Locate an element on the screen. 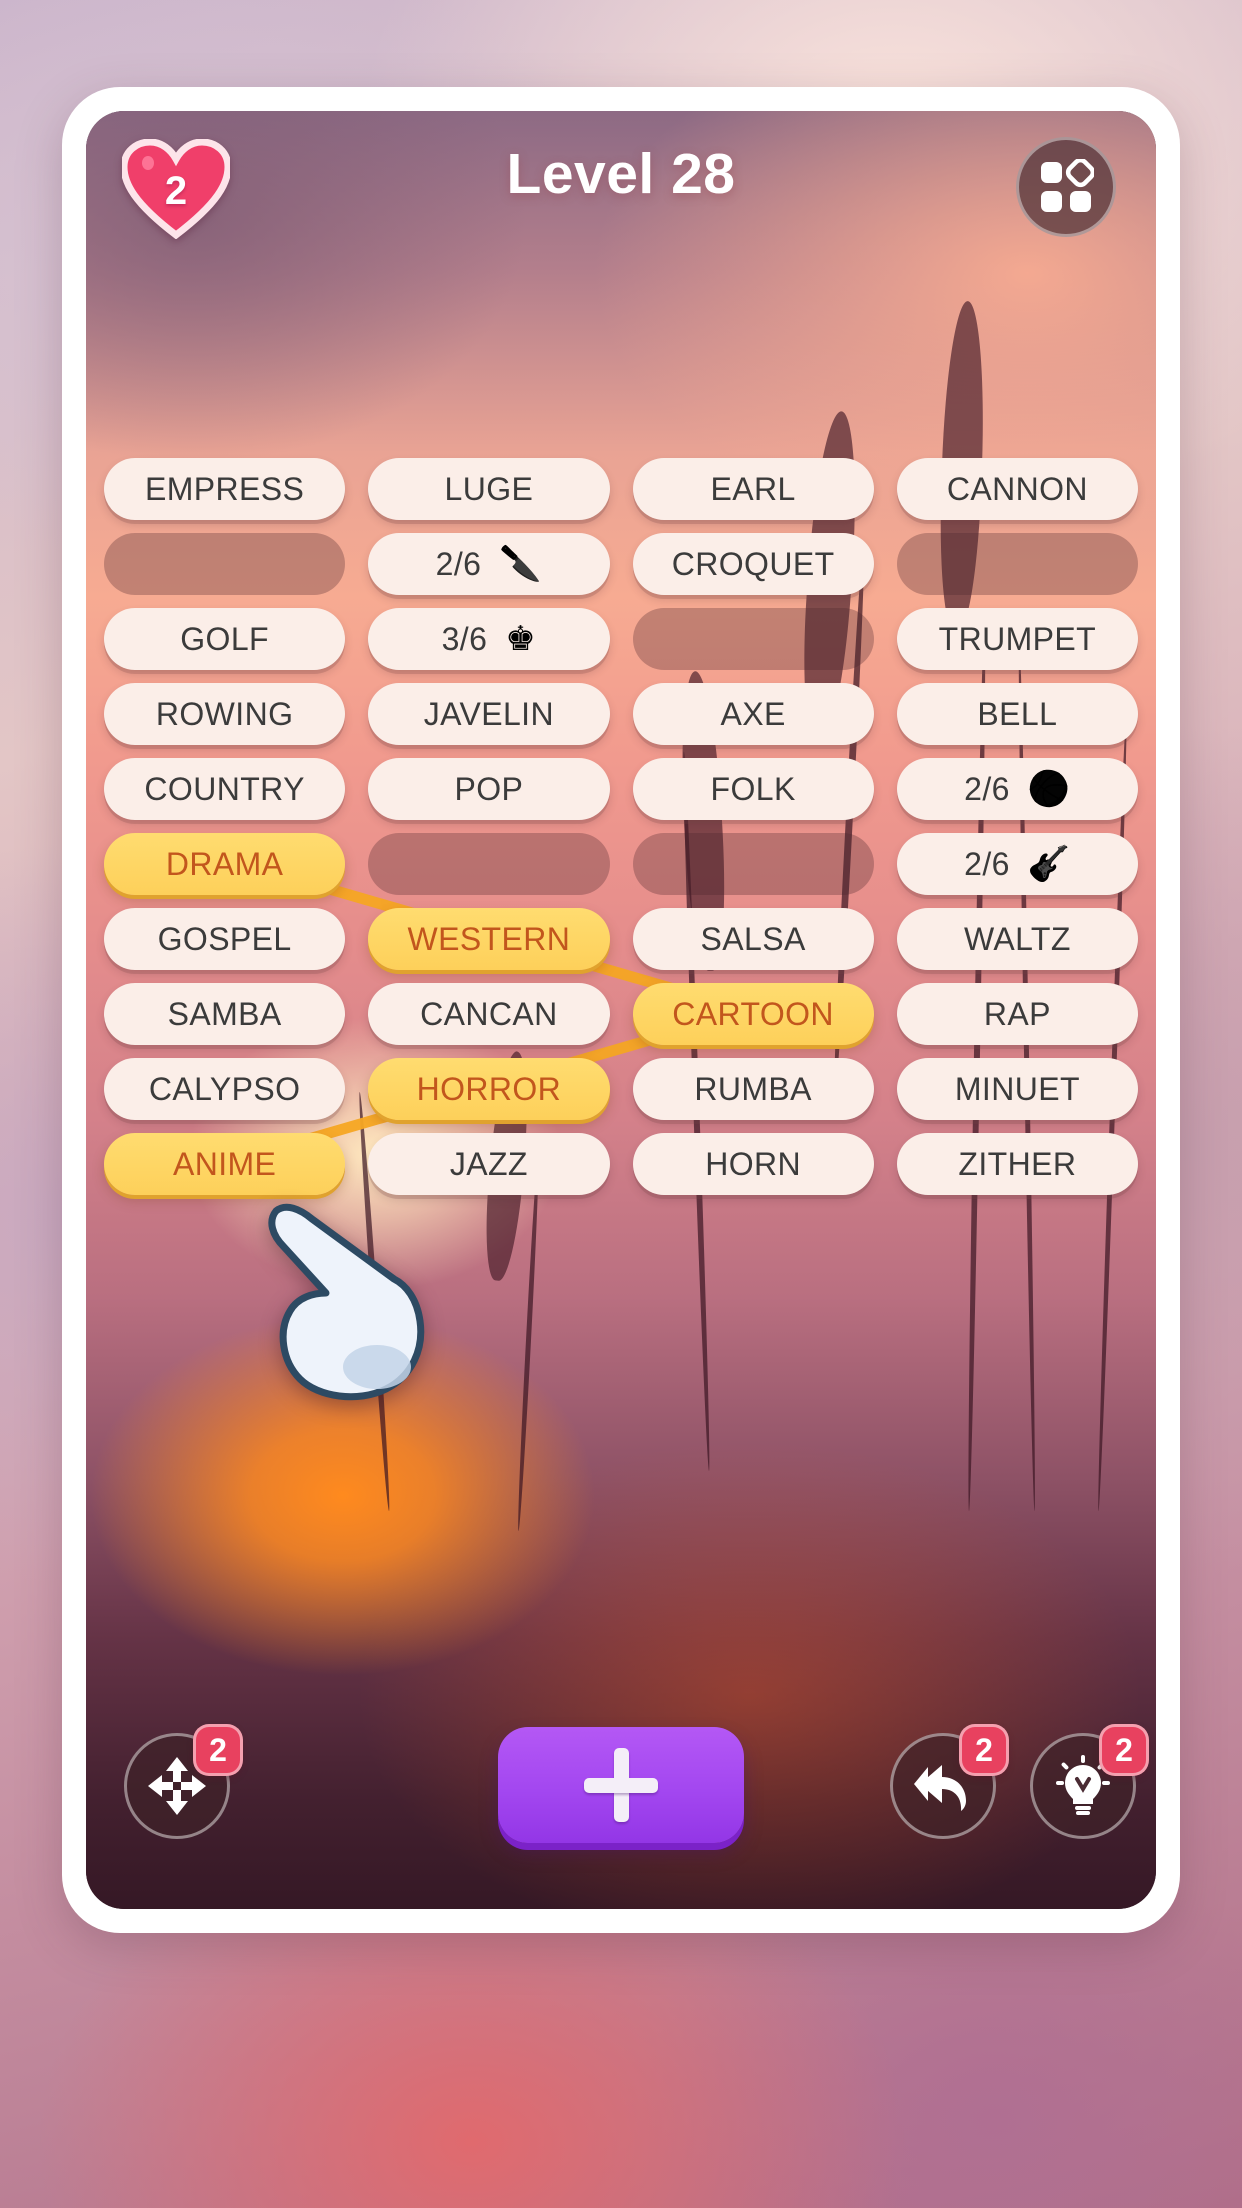 Image resolution: width=1242 pixels, height=2208 pixels. word-tile: EMPRESS is located at coordinates (225, 489).